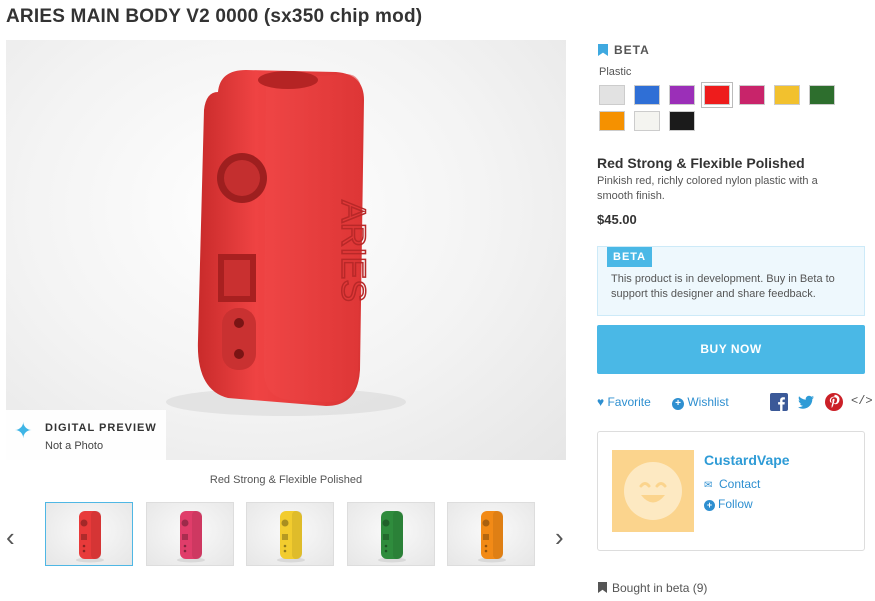 This screenshot has height=601, width=875. What do you see at coordinates (629, 402) in the screenshot?
I see `favorite-label: Favorite` at bounding box center [629, 402].